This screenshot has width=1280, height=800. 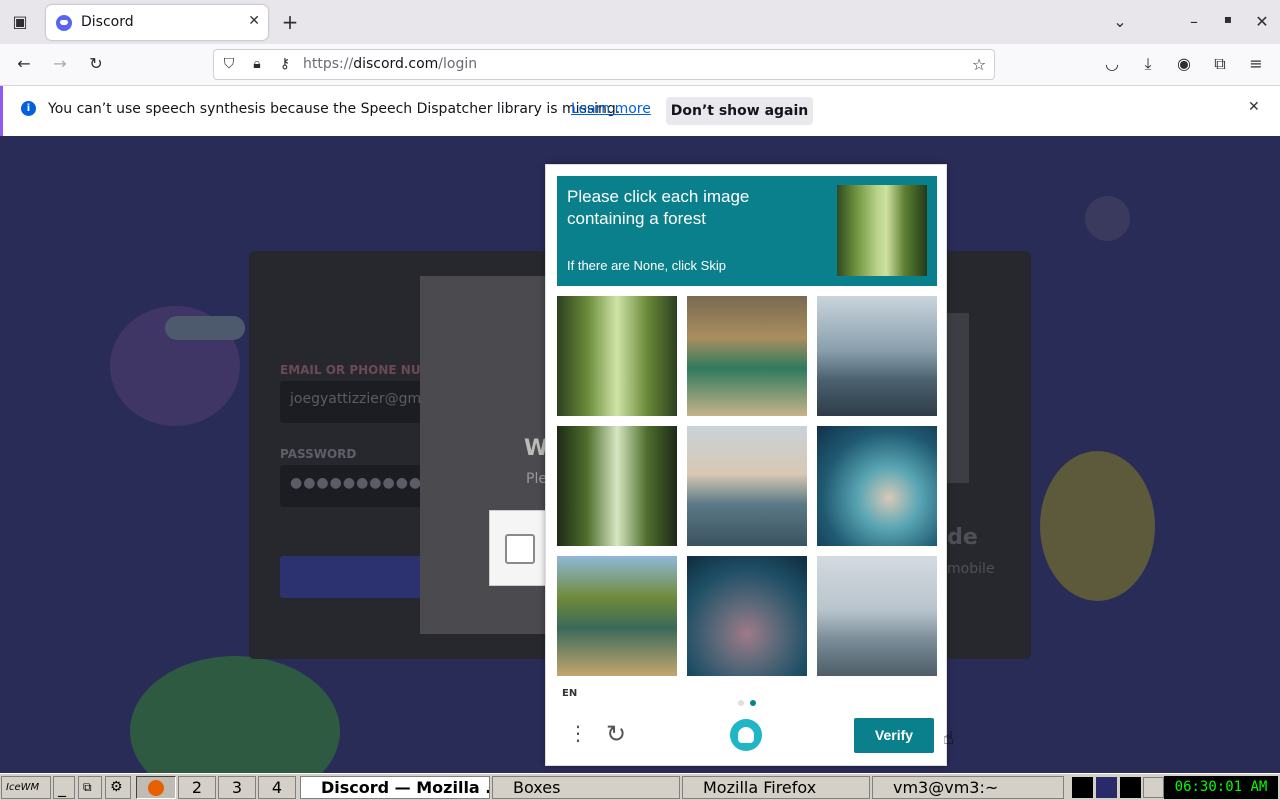 What do you see at coordinates (882, 230) in the screenshot?
I see `captcha-example-image` at bounding box center [882, 230].